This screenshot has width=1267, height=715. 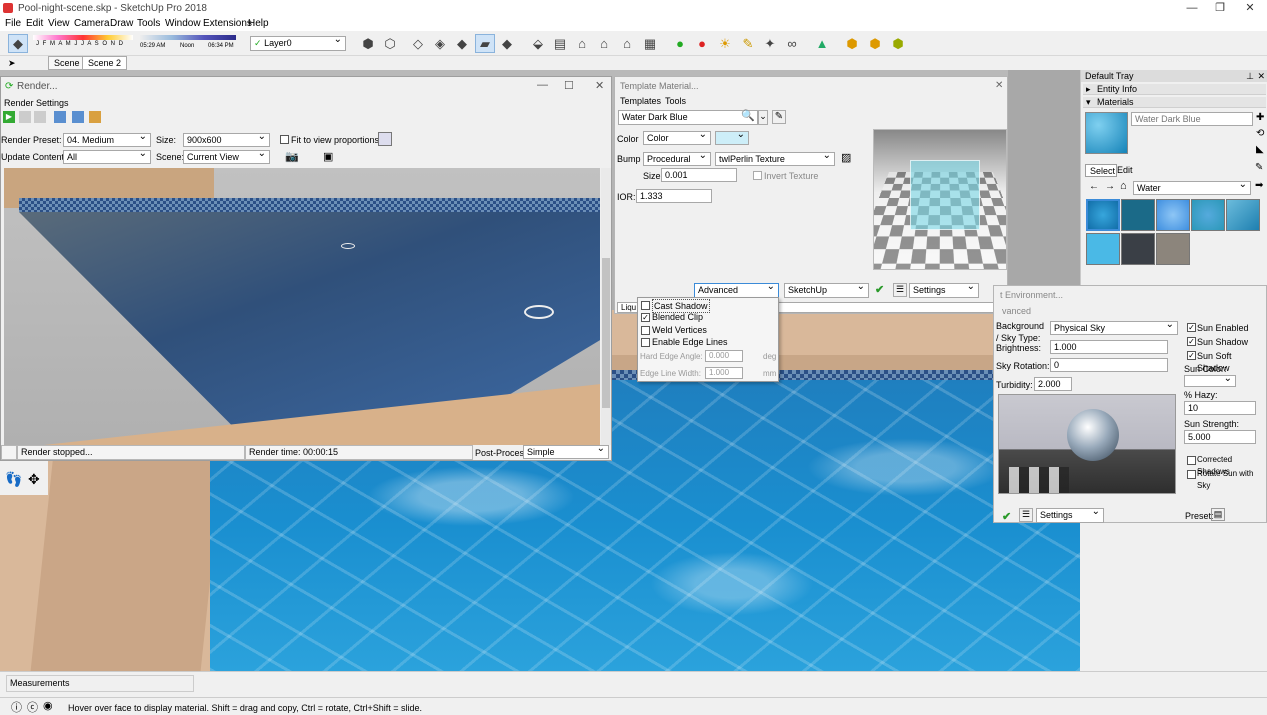 What do you see at coordinates (1220, 408) in the screenshot?
I see `hazy-input: 10` at bounding box center [1220, 408].